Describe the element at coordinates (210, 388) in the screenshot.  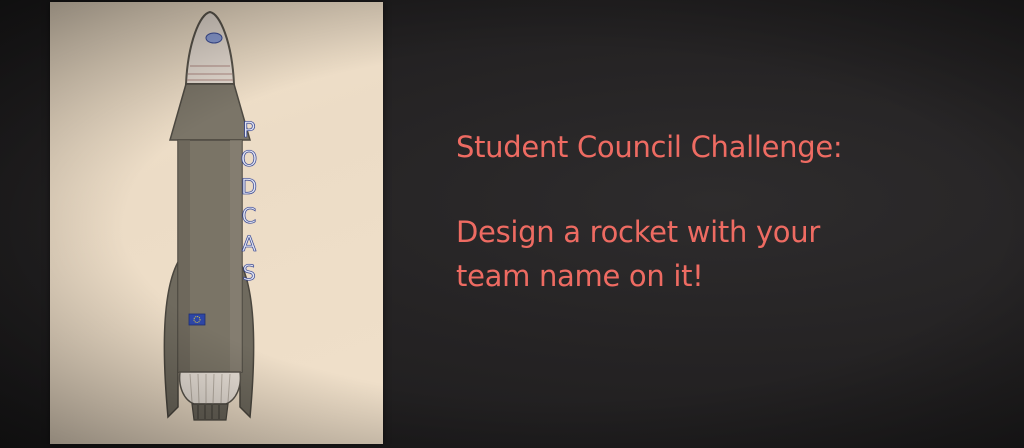
I see `rocket-nozzle` at that location.